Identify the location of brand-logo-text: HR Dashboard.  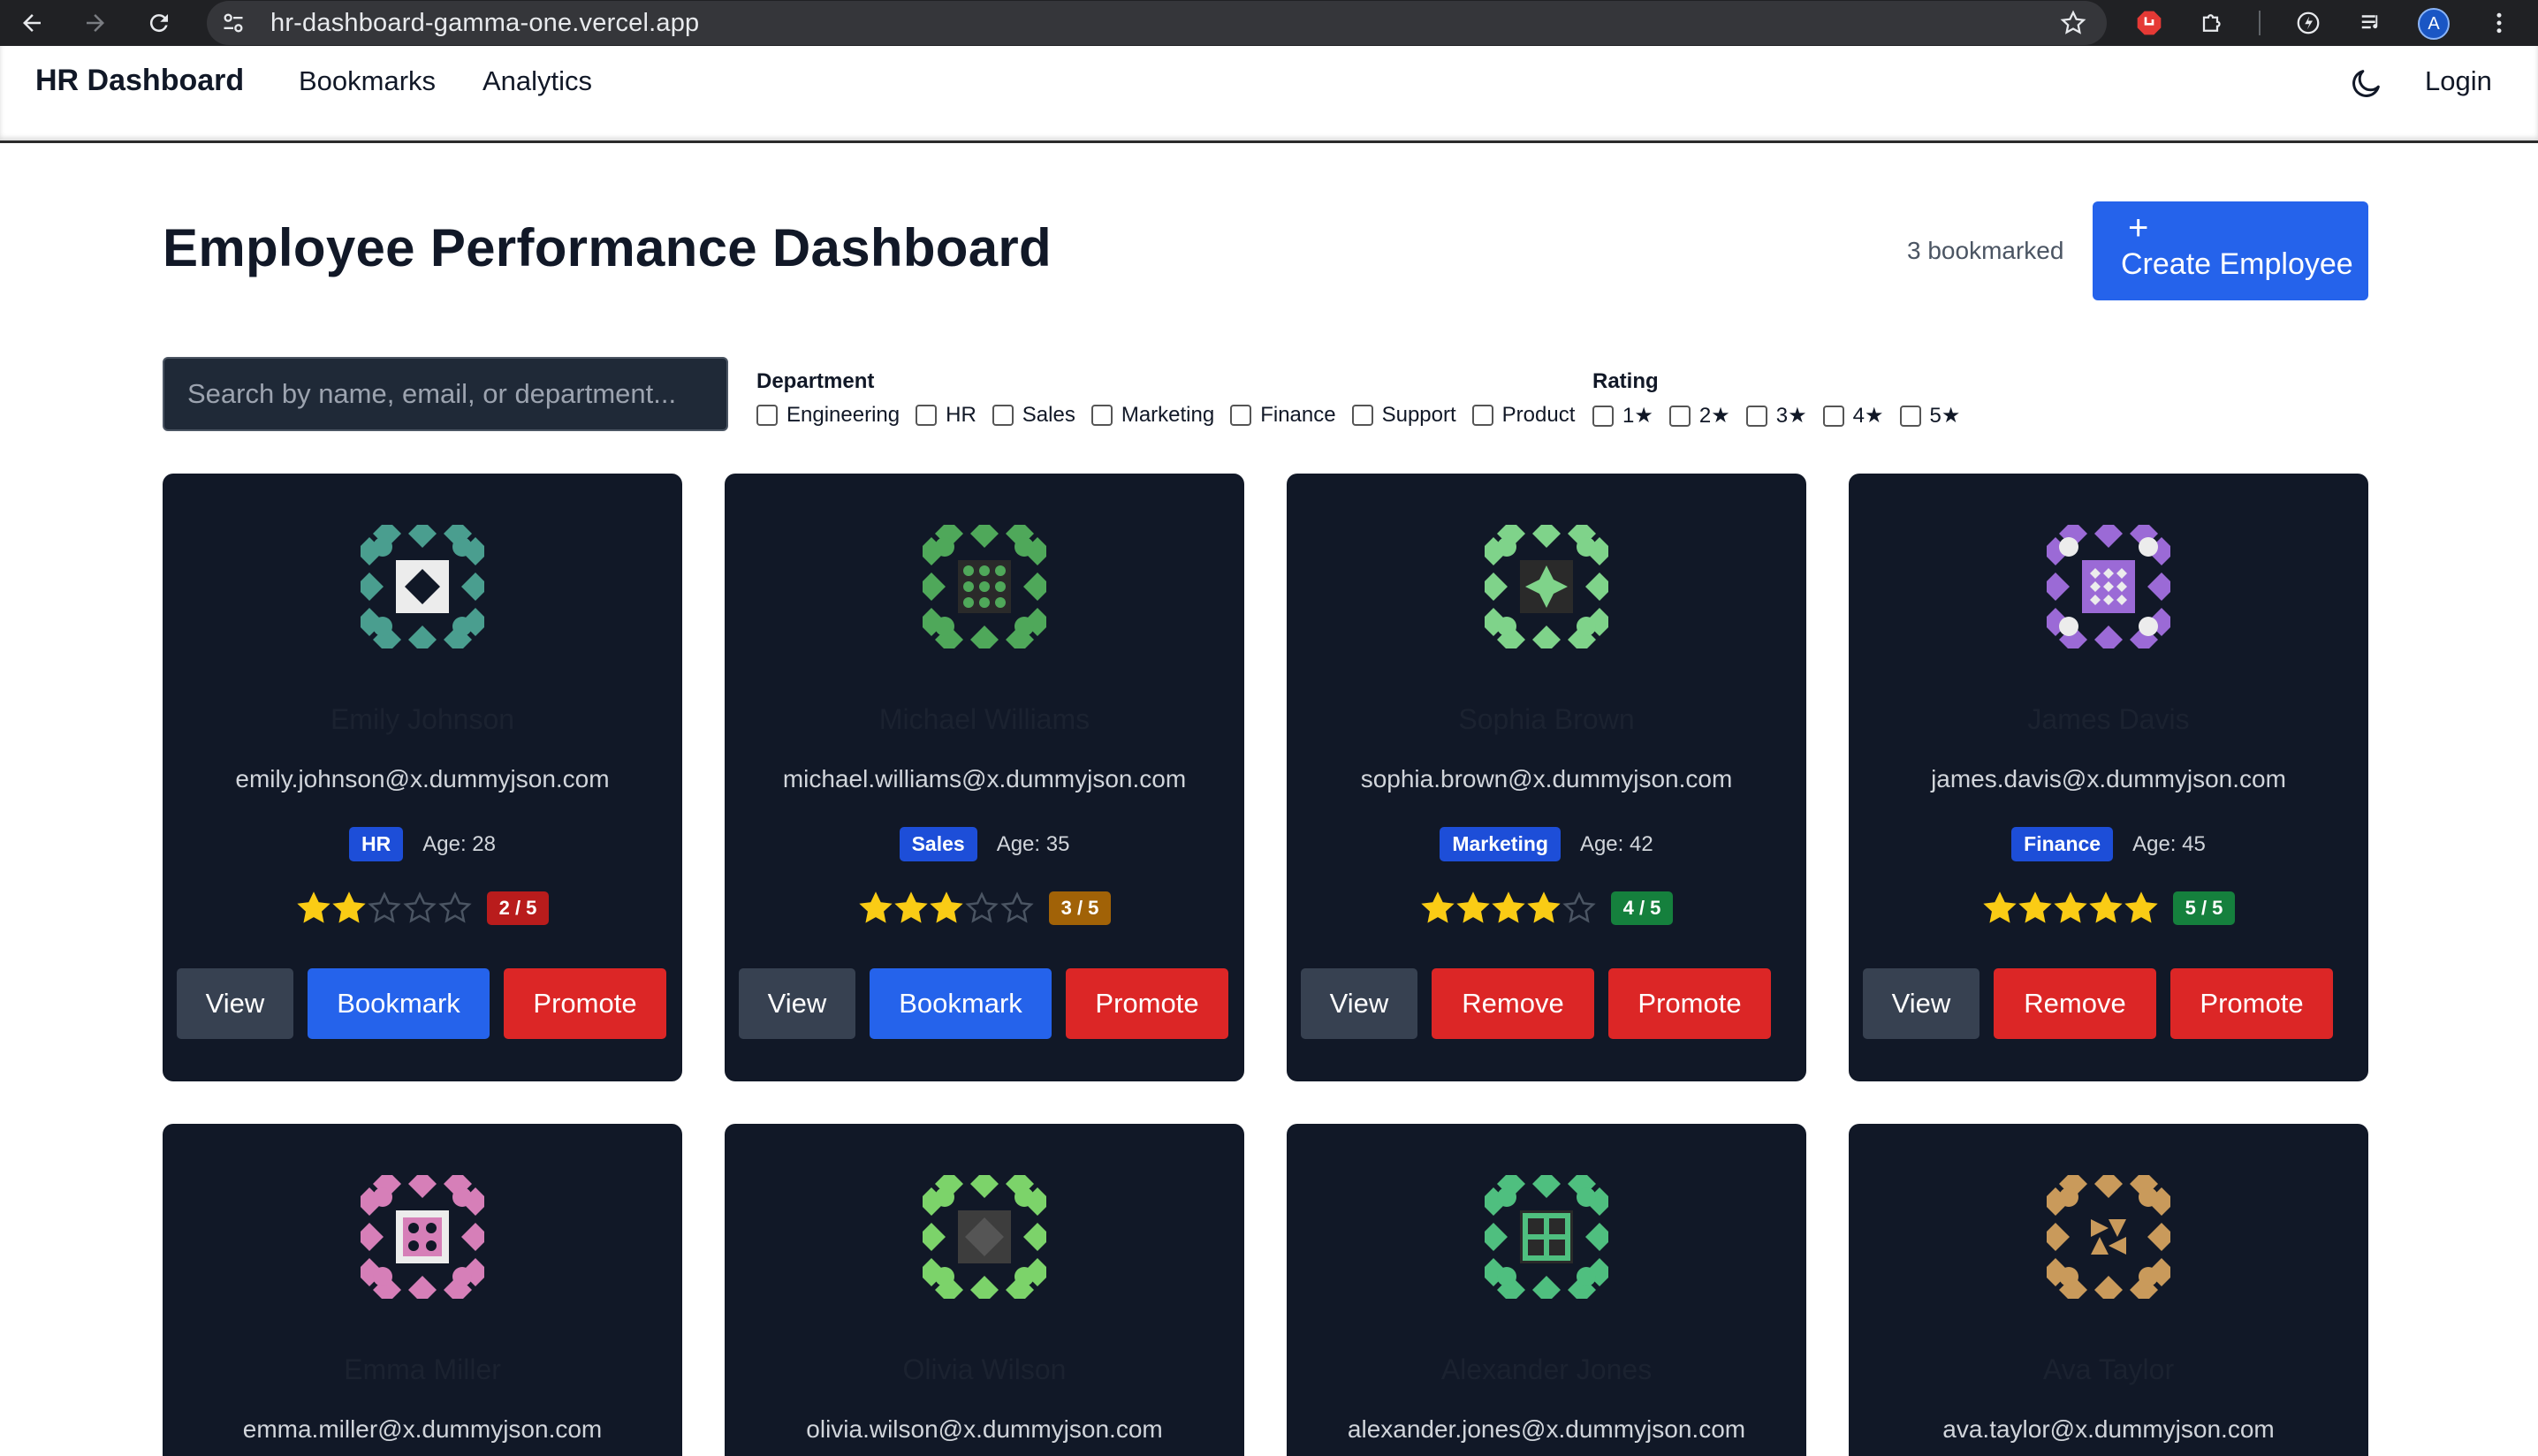
(139, 81).